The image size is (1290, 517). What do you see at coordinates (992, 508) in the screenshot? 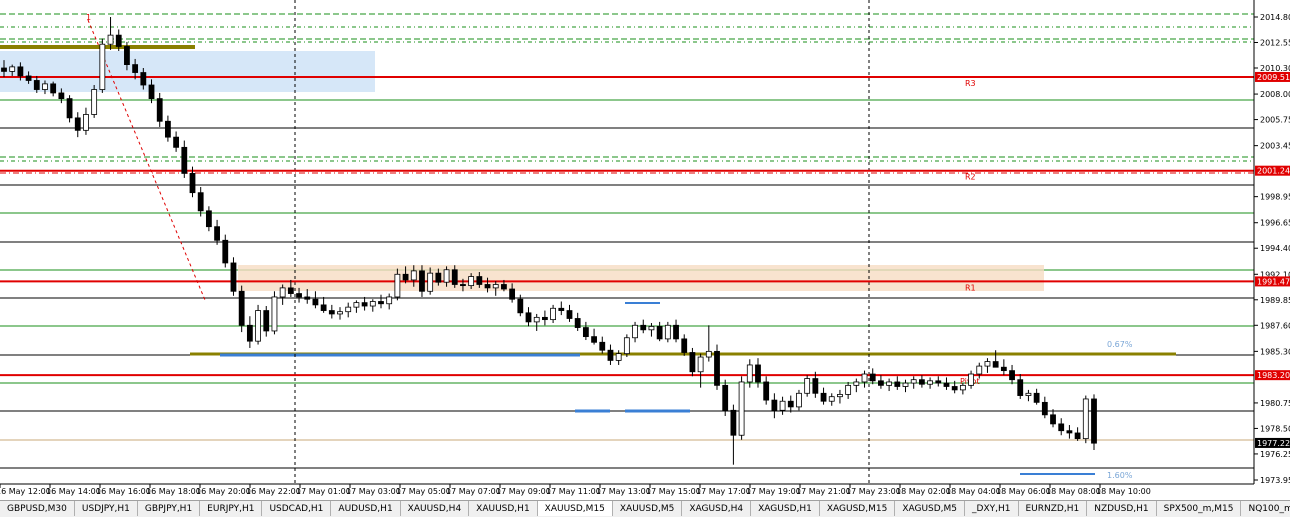
I see `tab--dxy-h1: _DXY,H1` at bounding box center [992, 508].